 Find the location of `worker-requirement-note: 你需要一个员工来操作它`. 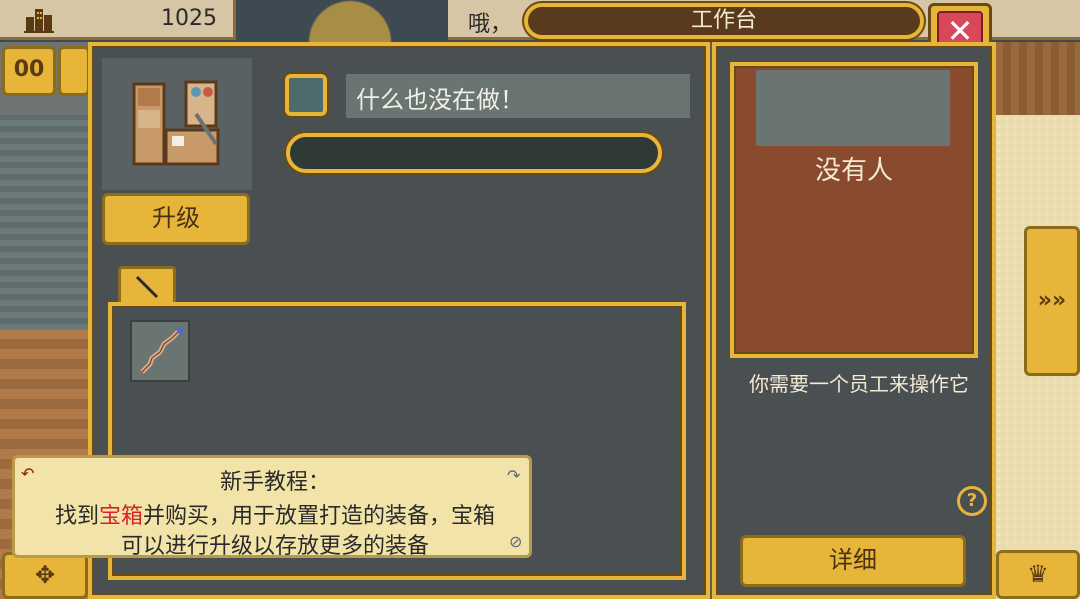

worker-requirement-note: 你需要一个员工来操作它 is located at coordinates (859, 384).